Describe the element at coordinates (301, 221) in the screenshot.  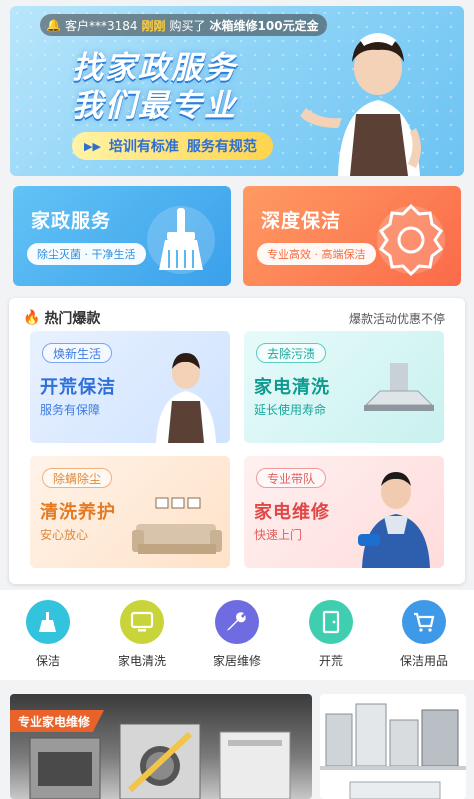
I see `card-title: 深度保洁` at that location.